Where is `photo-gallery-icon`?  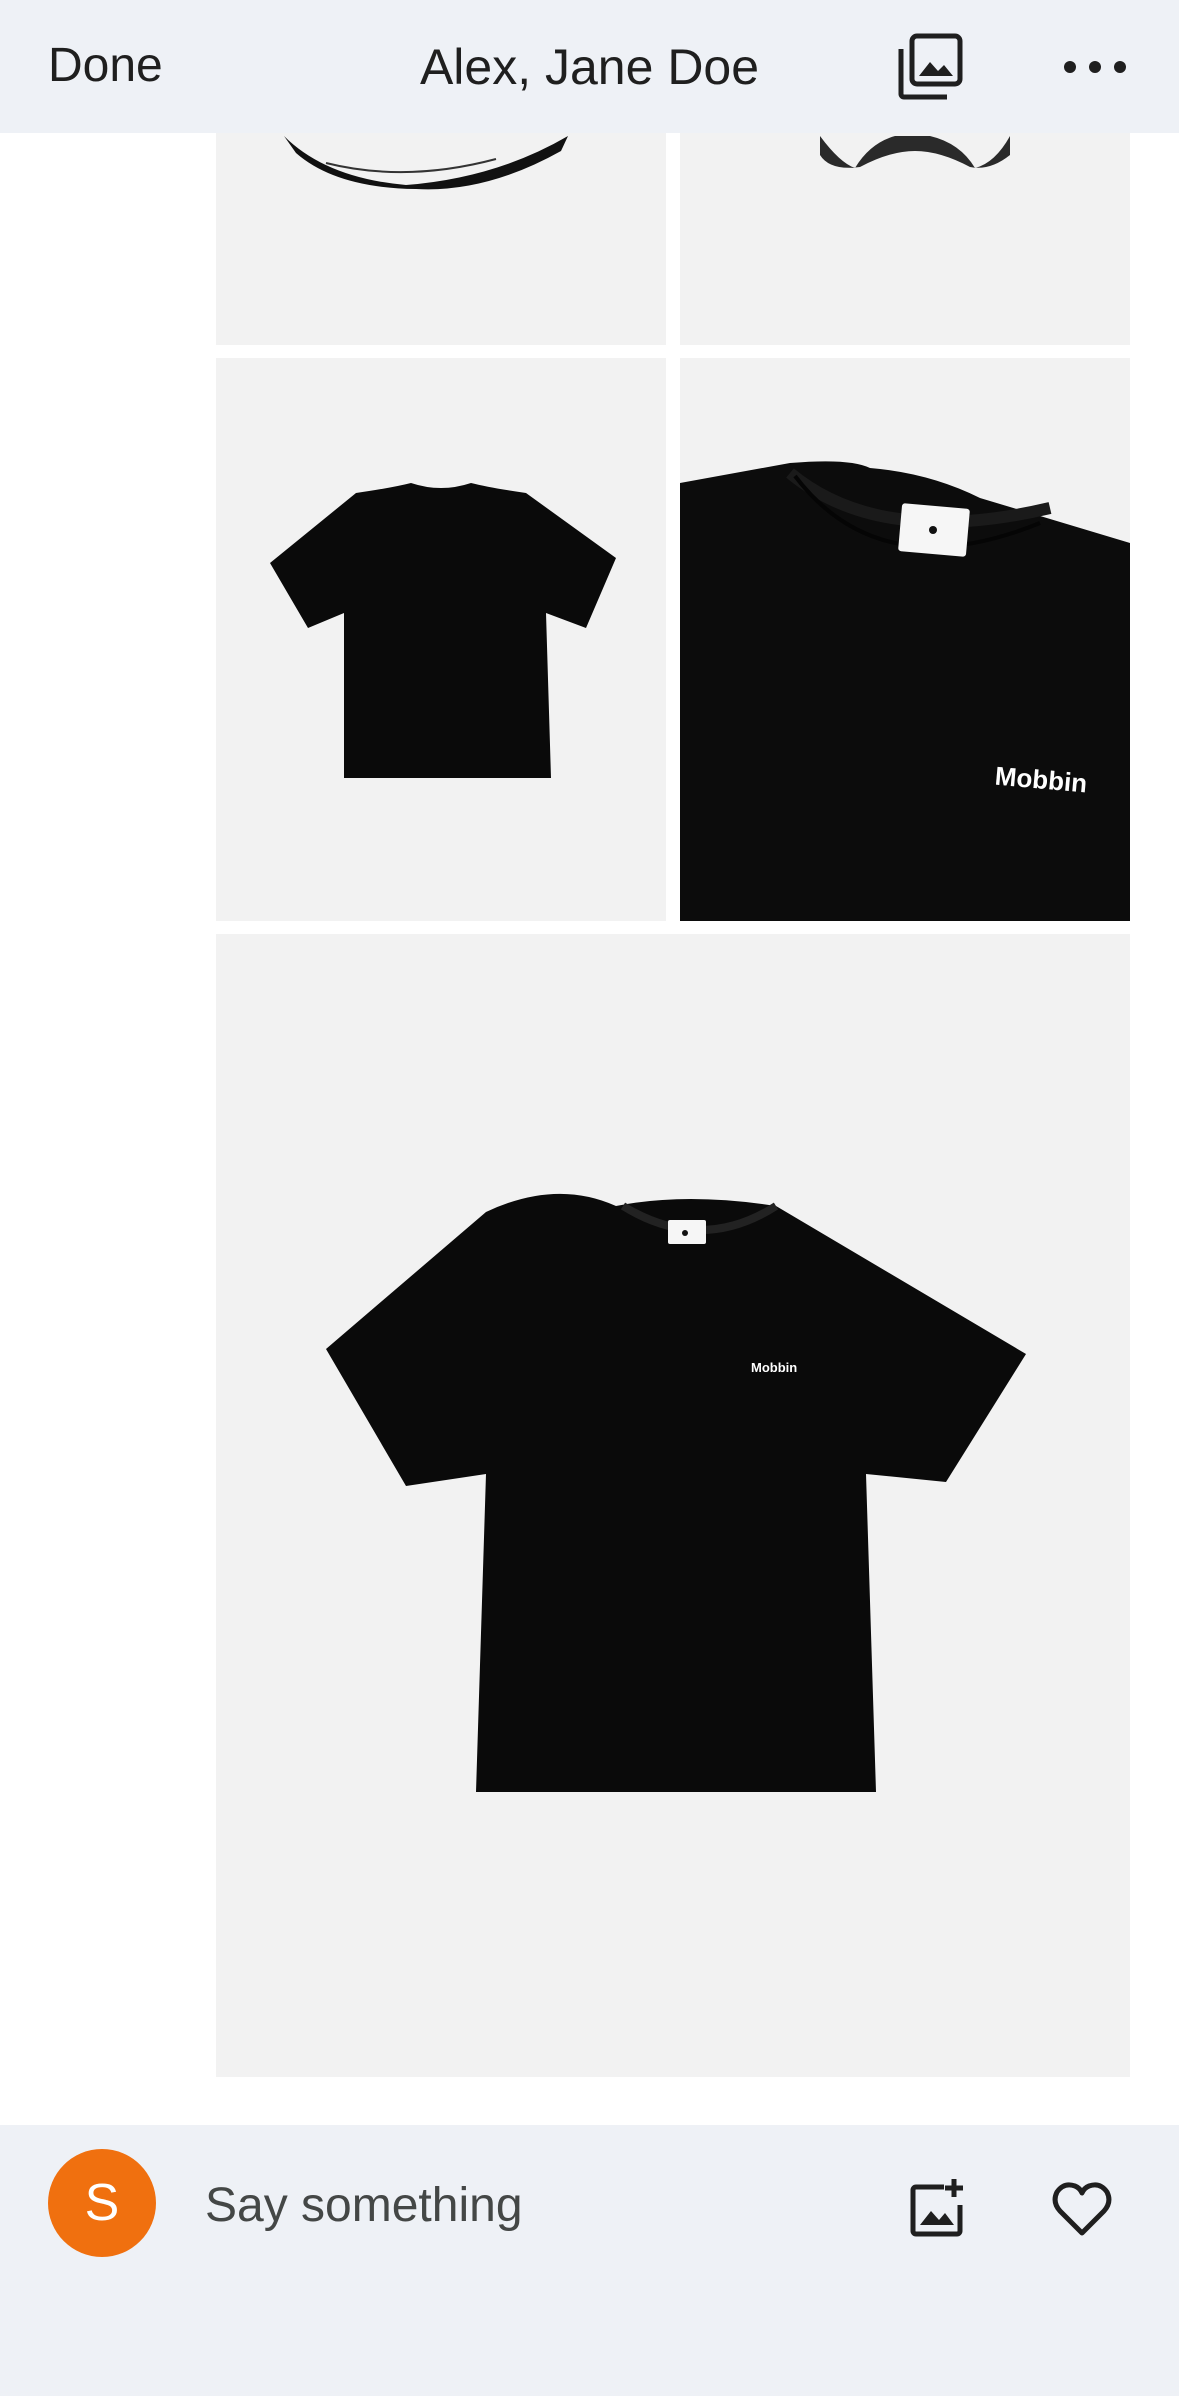 photo-gallery-icon is located at coordinates (930, 67).